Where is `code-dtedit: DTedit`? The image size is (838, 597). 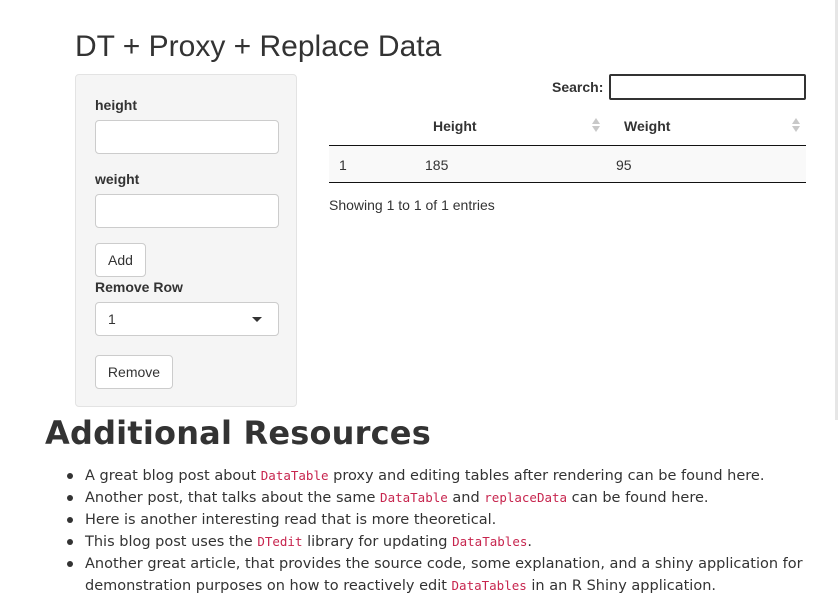 code-dtedit: DTedit is located at coordinates (280, 541).